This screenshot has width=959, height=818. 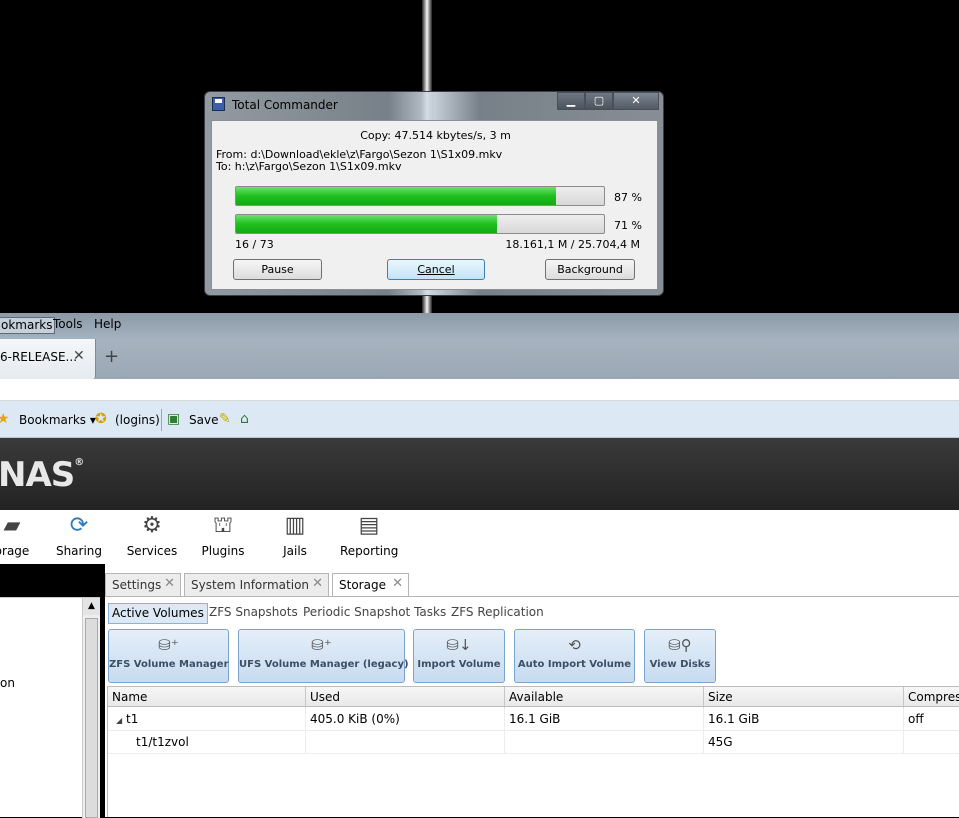 What do you see at coordinates (119, 720) in the screenshot?
I see `expand-triangle-icon: ◢` at bounding box center [119, 720].